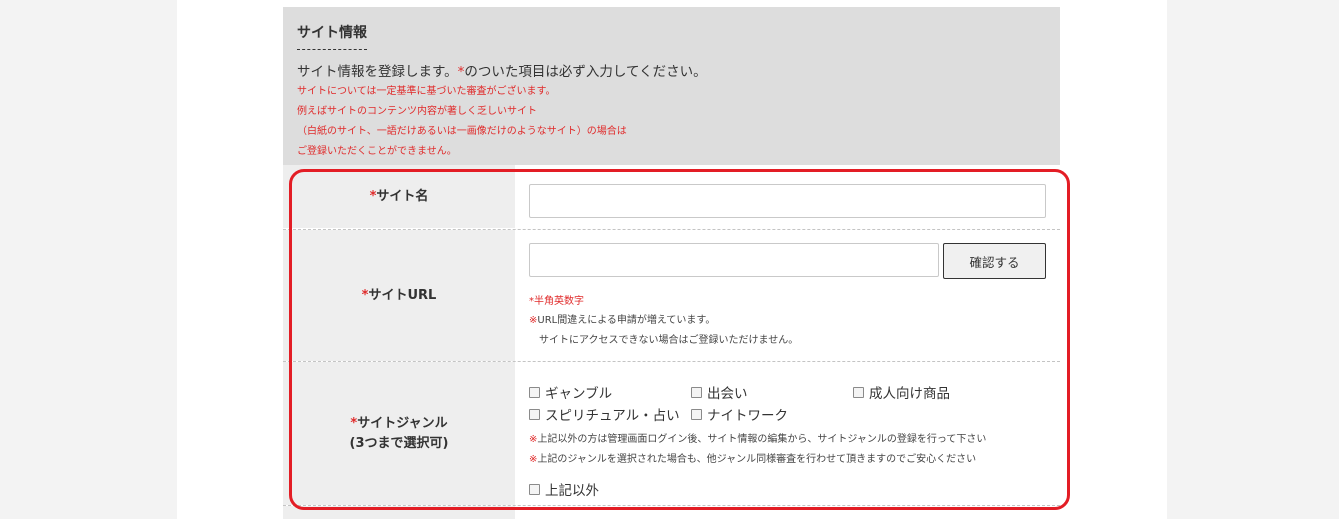 The height and width of the screenshot is (519, 1339). Describe the element at coordinates (377, 72) in the screenshot. I see `intro-text-before: サイト情報を登録します。` at that location.